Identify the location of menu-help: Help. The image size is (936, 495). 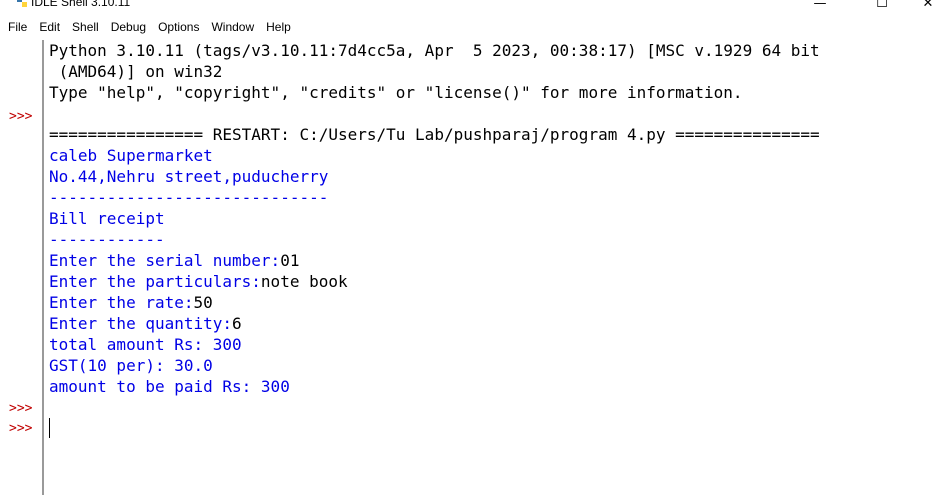
(278, 27).